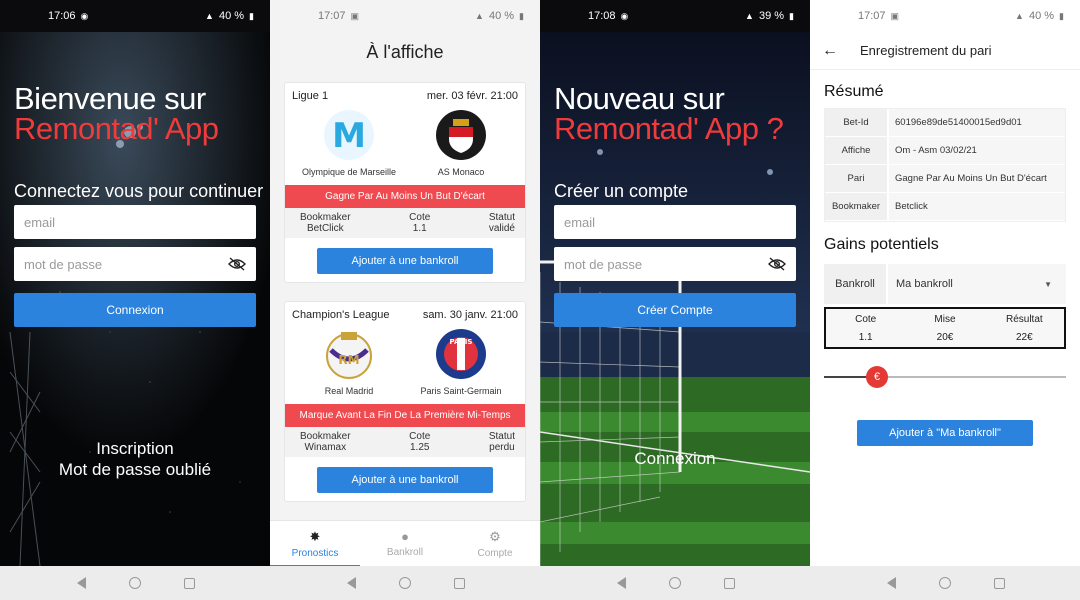  What do you see at coordinates (936, 150) in the screenshot?
I see `row-value: Om - Asm 03/02/21` at bounding box center [936, 150].